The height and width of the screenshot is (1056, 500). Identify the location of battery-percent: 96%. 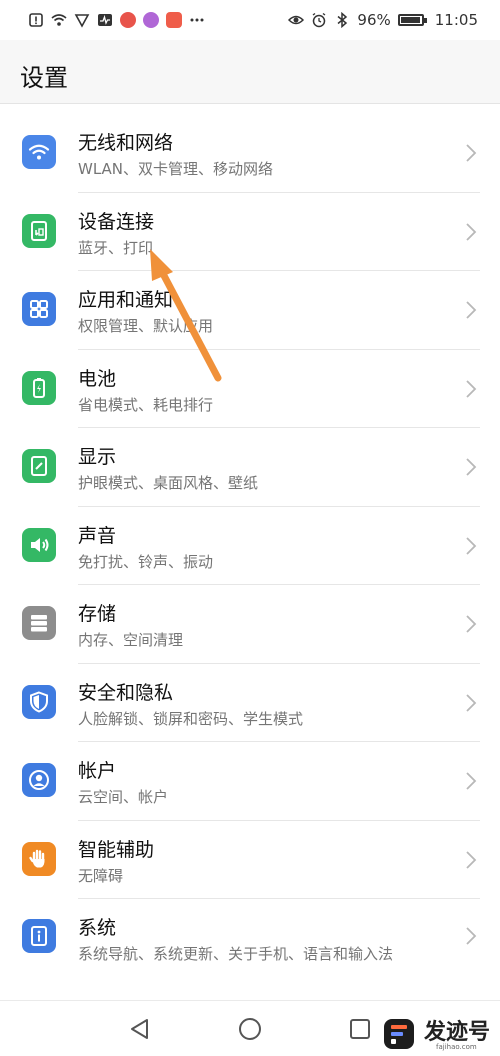
(374, 20).